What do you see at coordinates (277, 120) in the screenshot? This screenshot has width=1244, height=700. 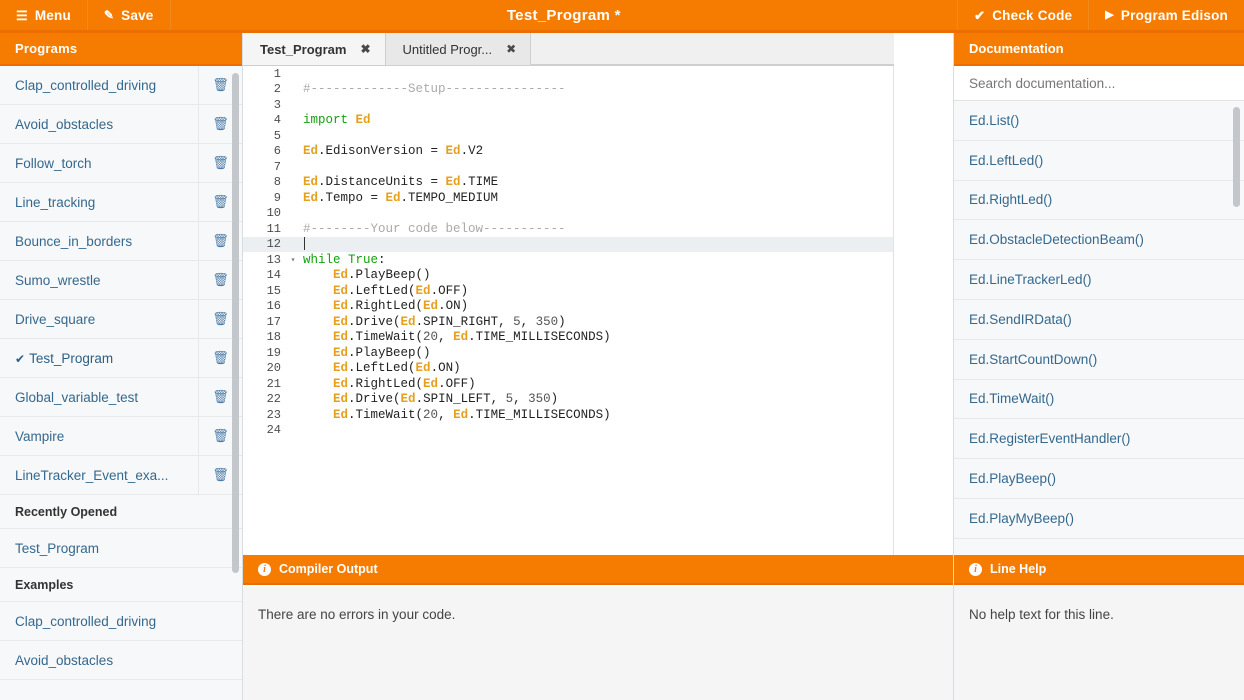 I see `line-number: 4` at bounding box center [277, 120].